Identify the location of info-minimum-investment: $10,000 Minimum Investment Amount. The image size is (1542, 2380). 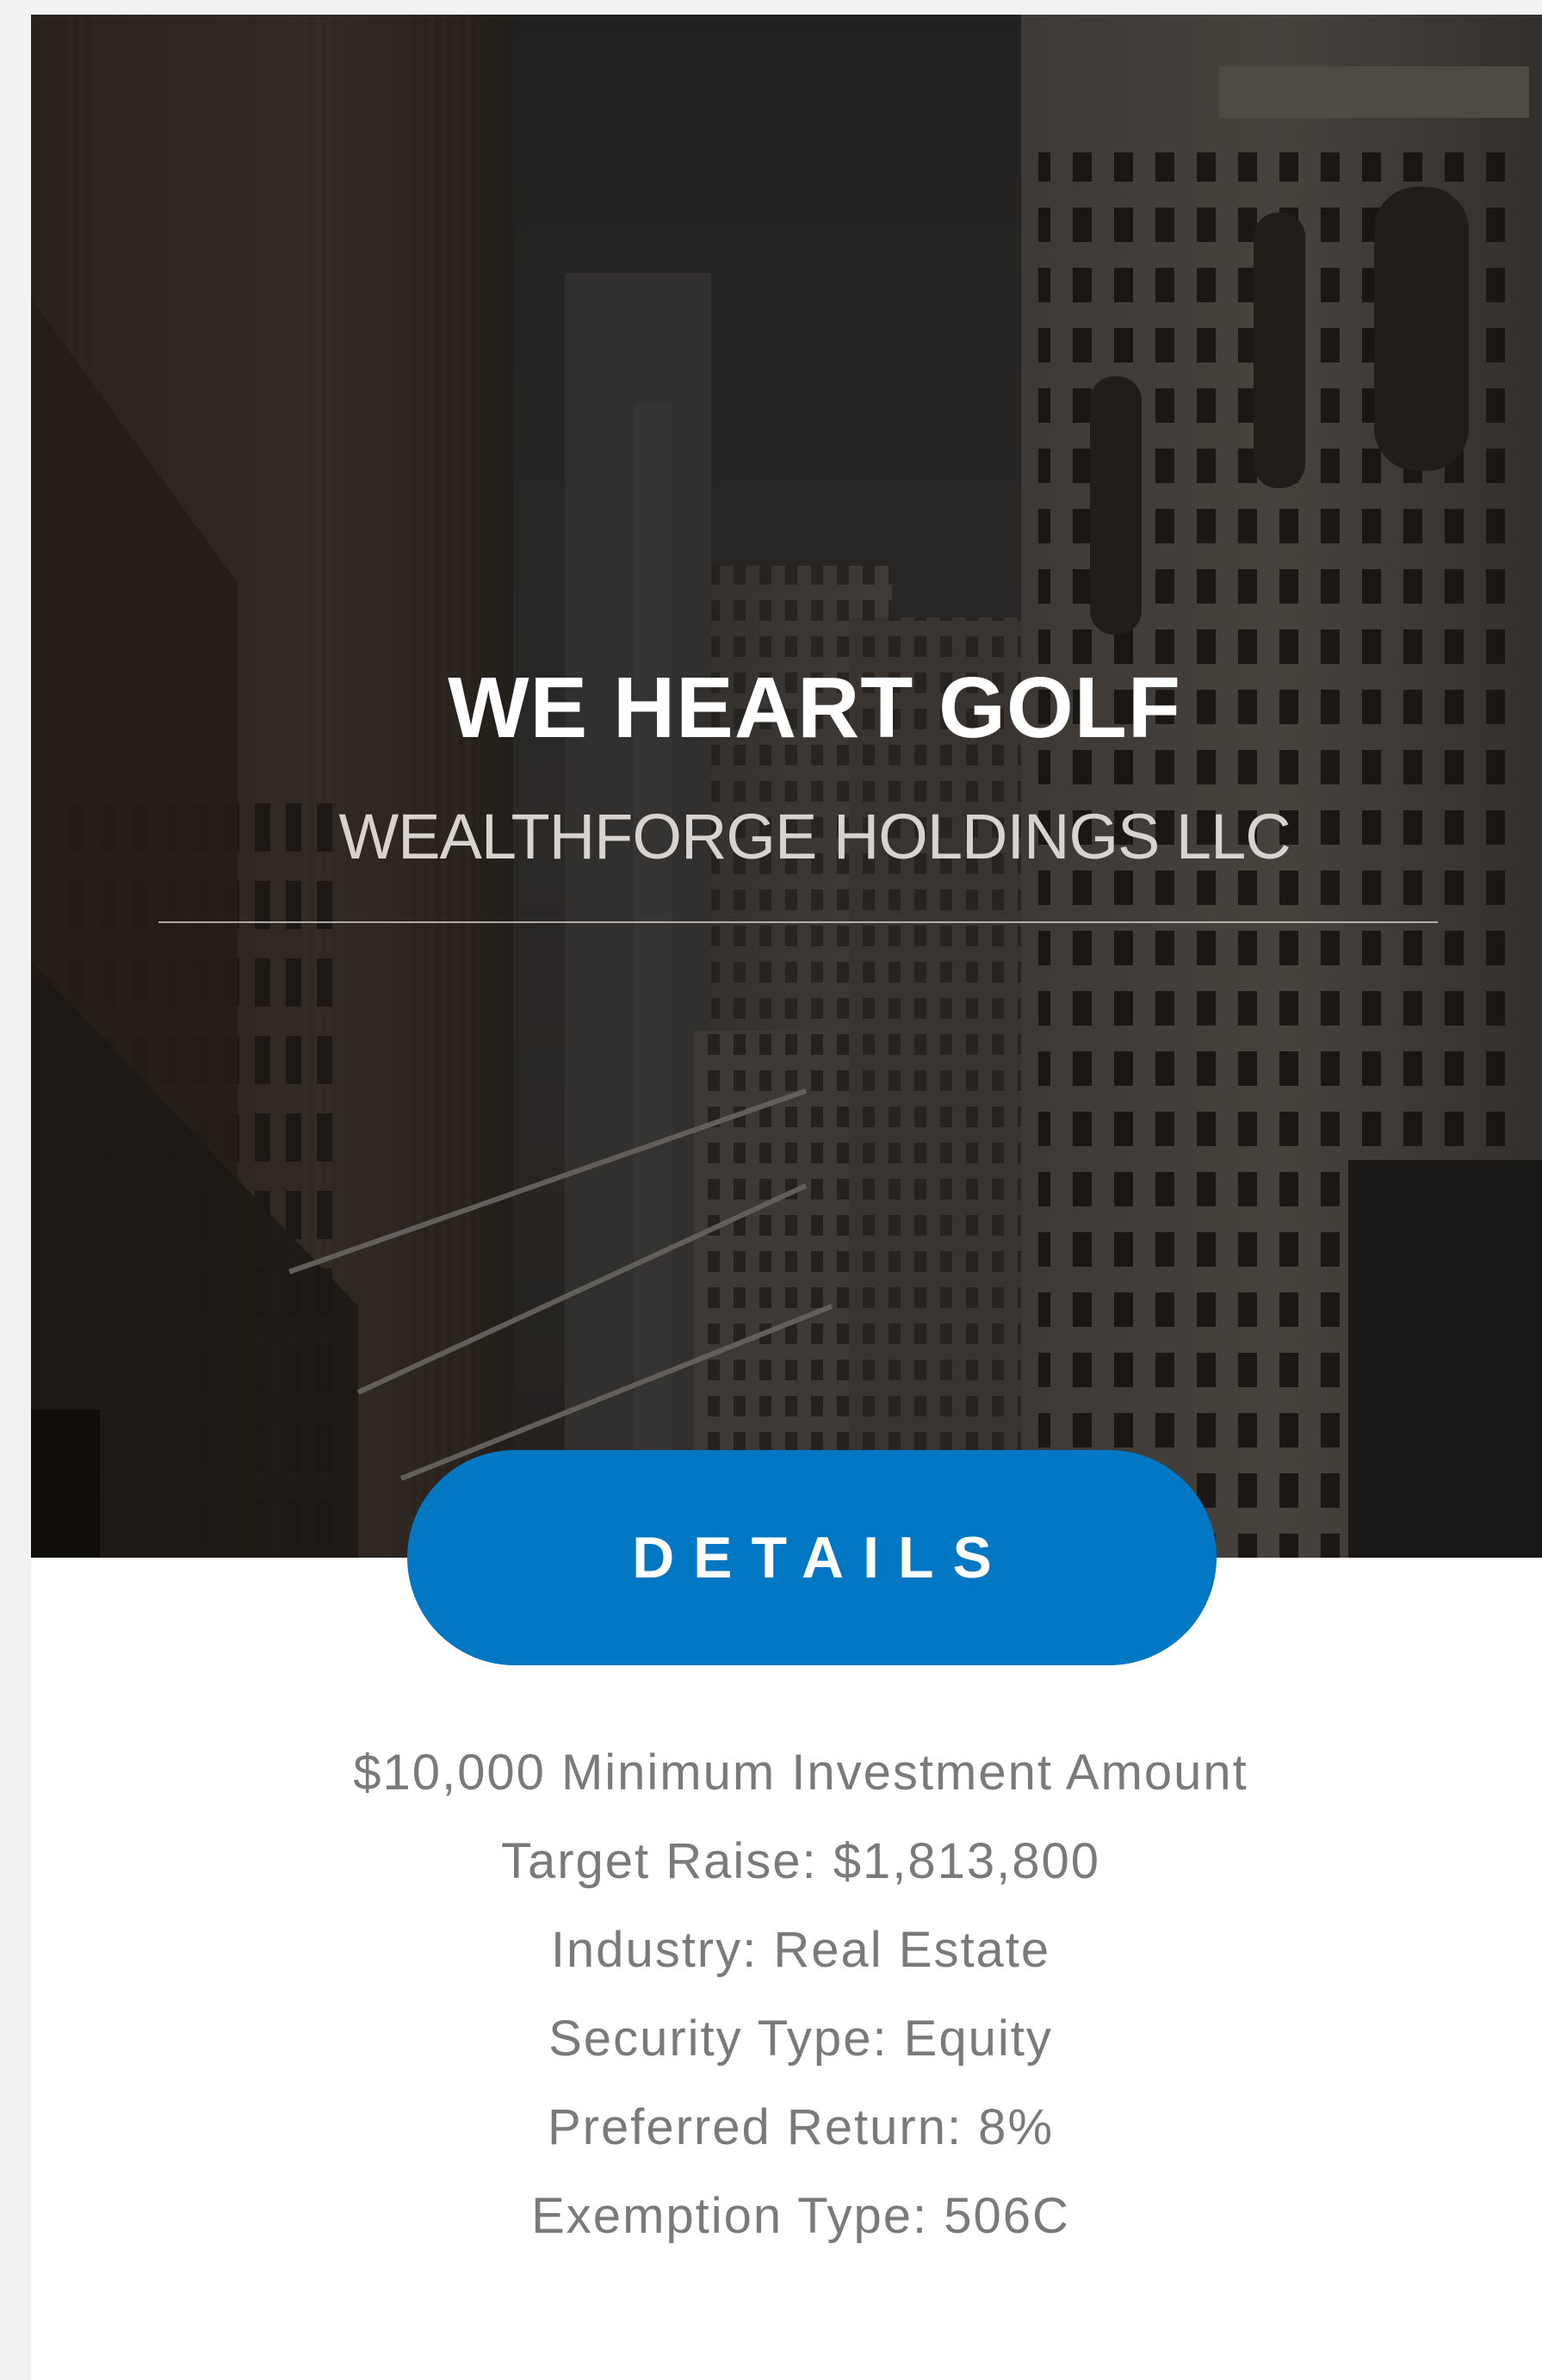
(801, 1772).